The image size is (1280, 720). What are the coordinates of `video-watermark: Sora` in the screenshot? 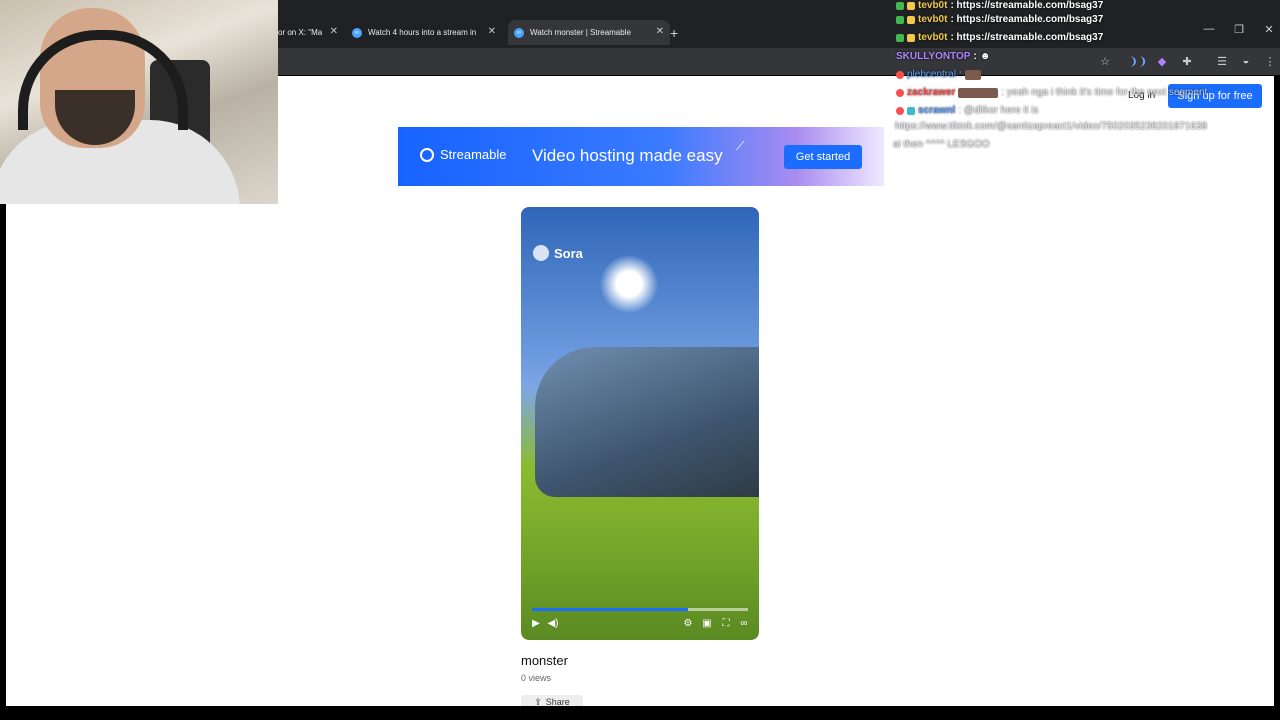 It's located at (558, 253).